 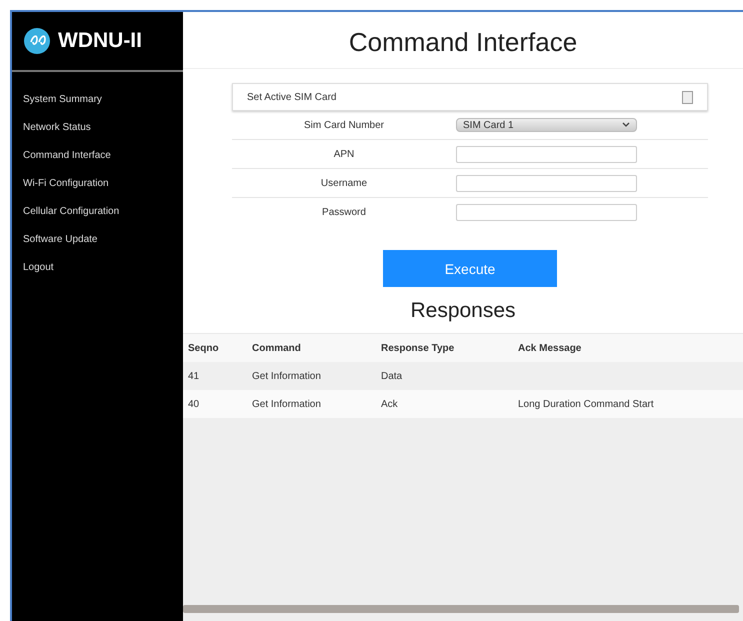 I want to click on field-label: APN, so click(x=344, y=154).